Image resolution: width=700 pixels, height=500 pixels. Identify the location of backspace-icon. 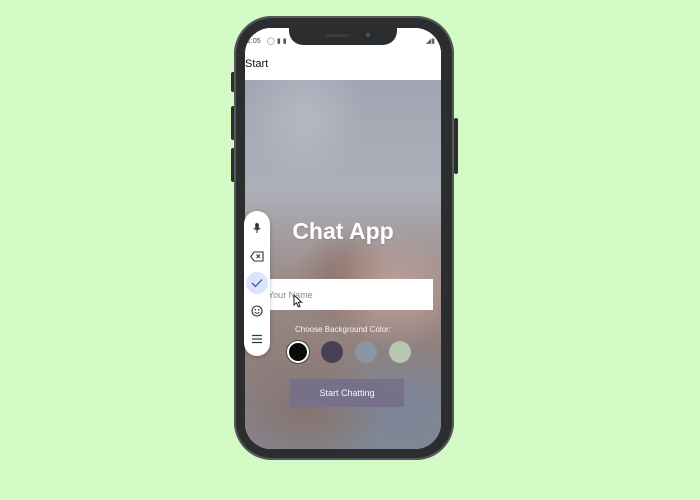
(257, 256).